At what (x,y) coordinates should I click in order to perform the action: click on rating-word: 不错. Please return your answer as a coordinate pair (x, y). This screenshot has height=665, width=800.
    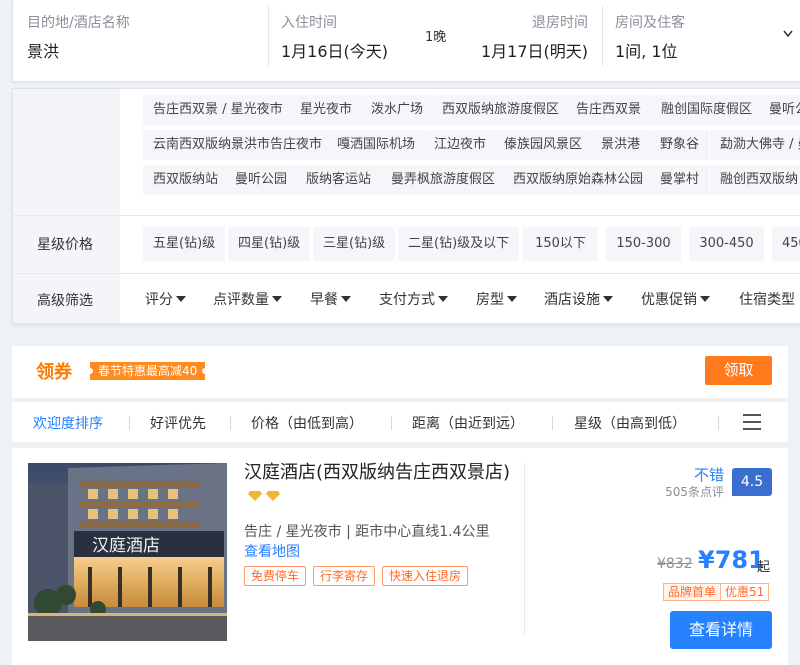
    Looking at the image, I should click on (708, 475).